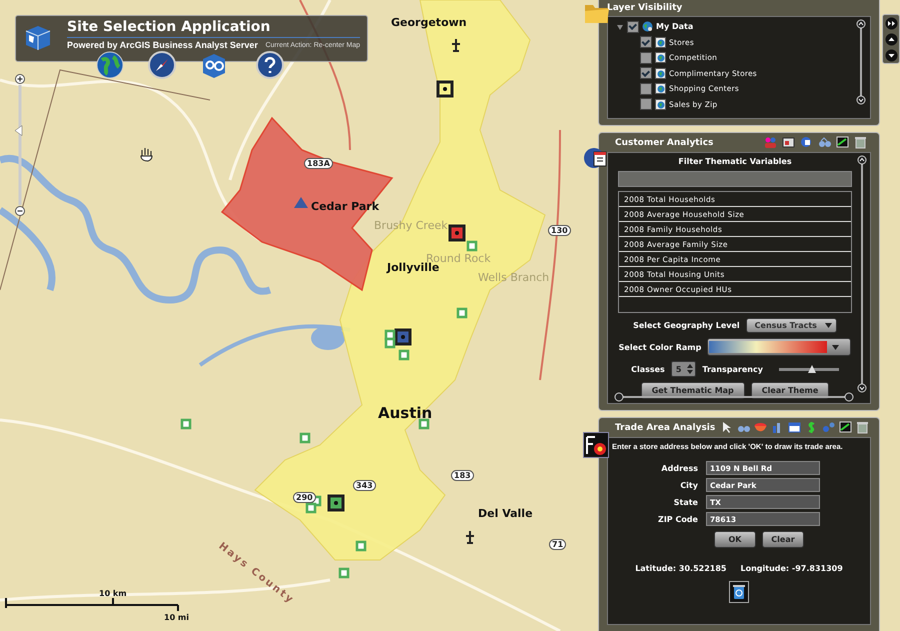 The width and height of the screenshot is (900, 631). What do you see at coordinates (318, 163) in the screenshot?
I see `highway-shield: 183A` at bounding box center [318, 163].